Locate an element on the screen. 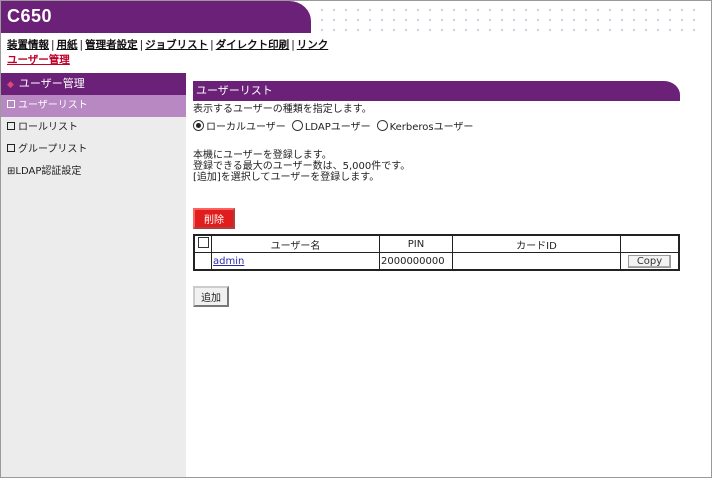 The image size is (712, 478). column-header-pin: PIN is located at coordinates (416, 243).